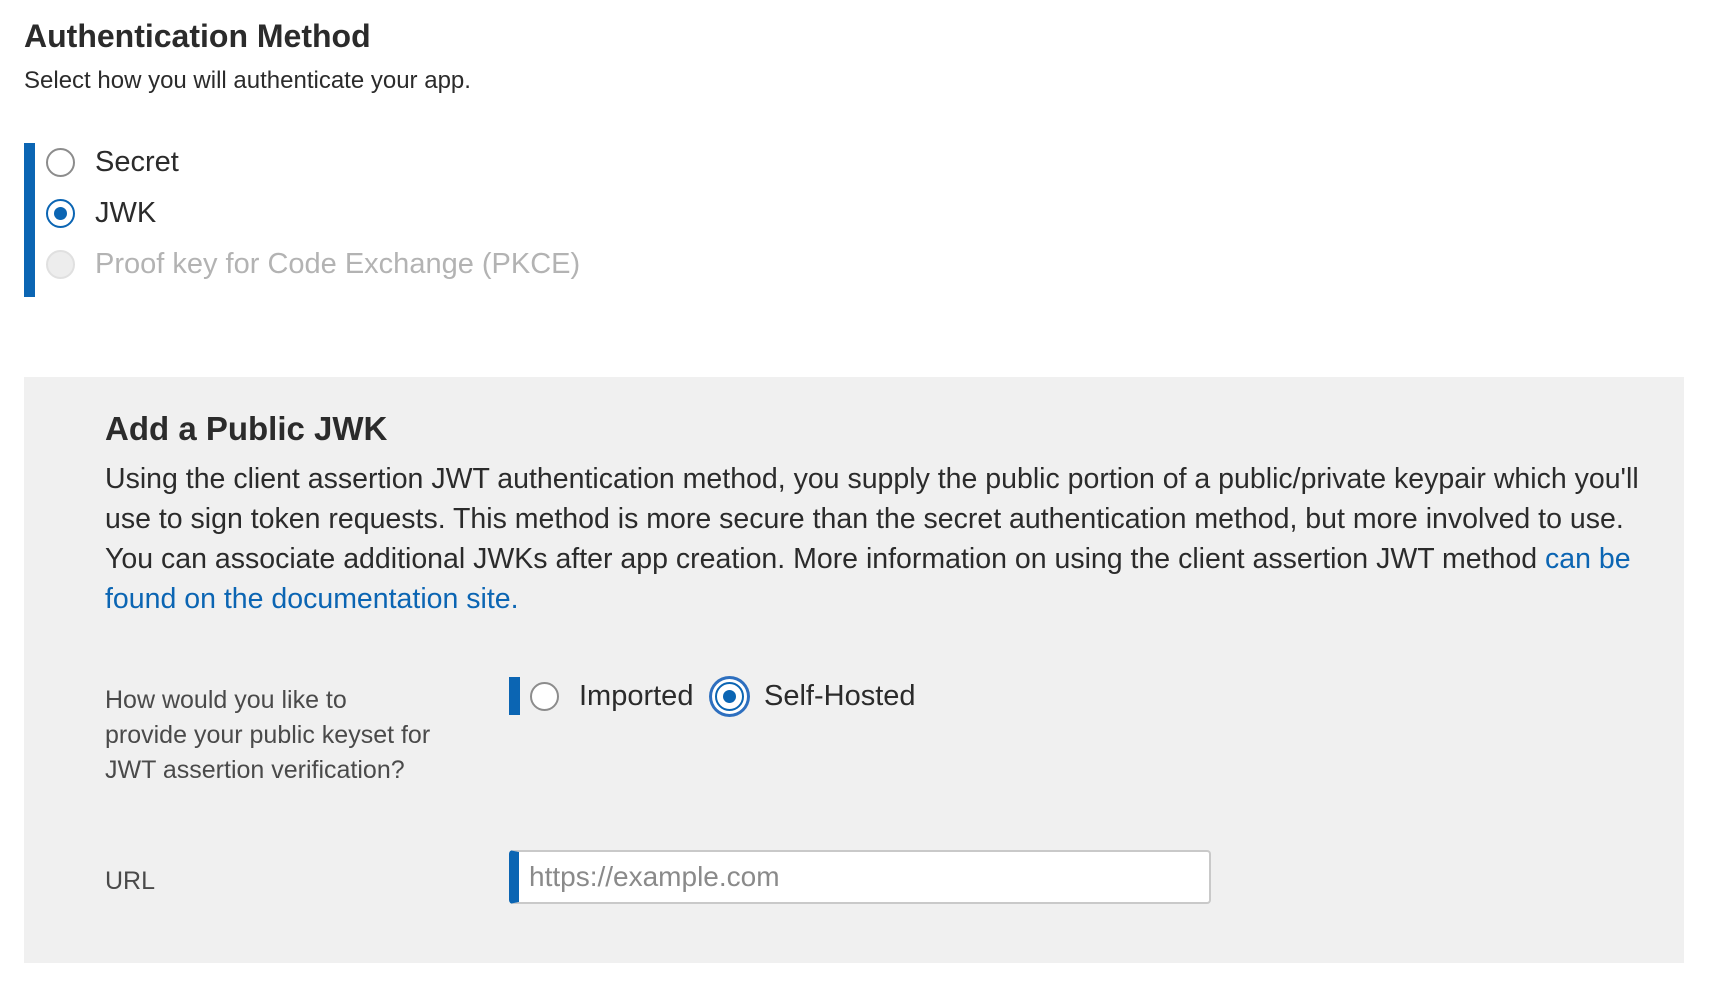 This screenshot has height=981, width=1709. Describe the element at coordinates (60, 264) in the screenshot. I see `pkce-radio` at that location.